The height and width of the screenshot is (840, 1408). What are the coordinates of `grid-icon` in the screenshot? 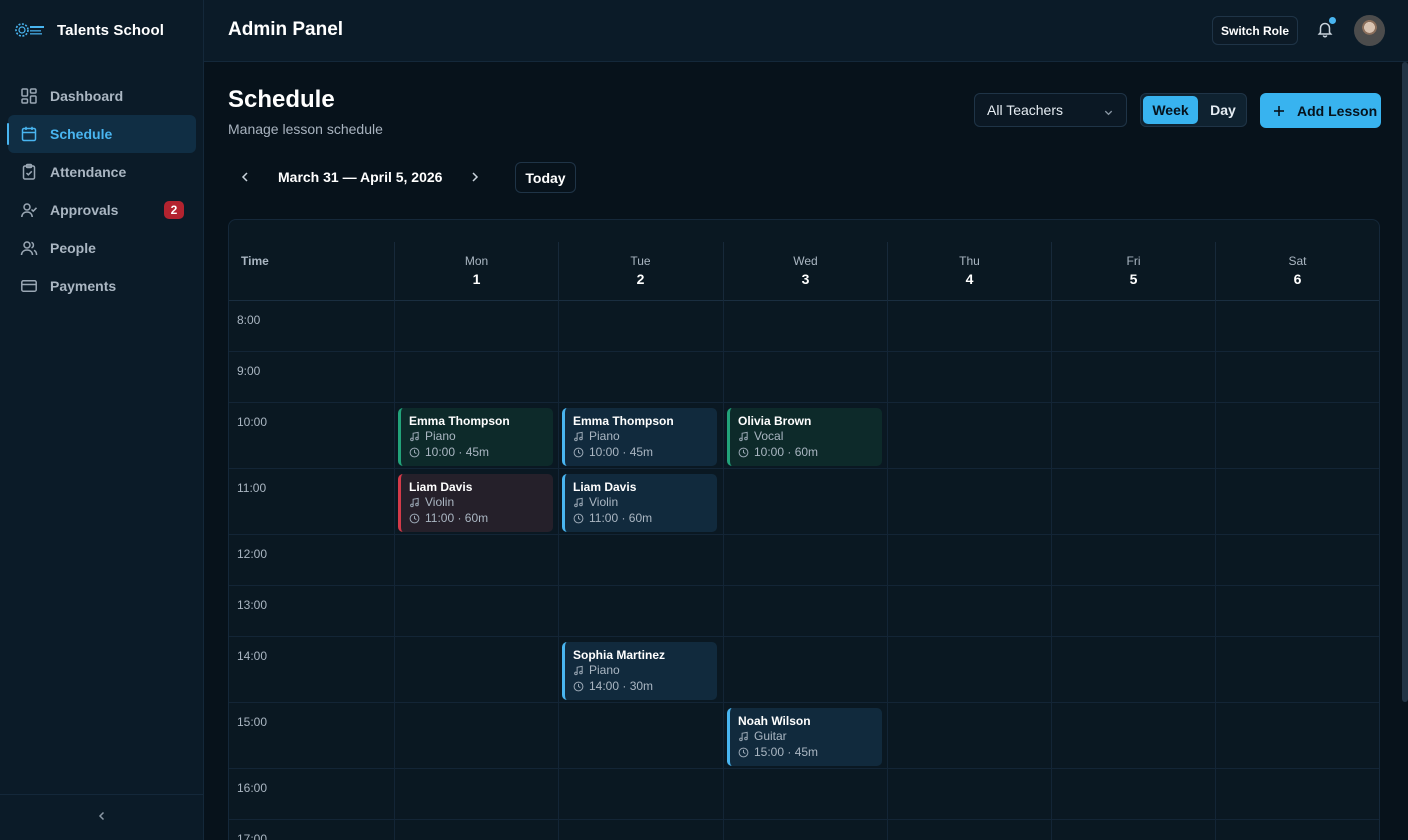 It's located at (29, 96).